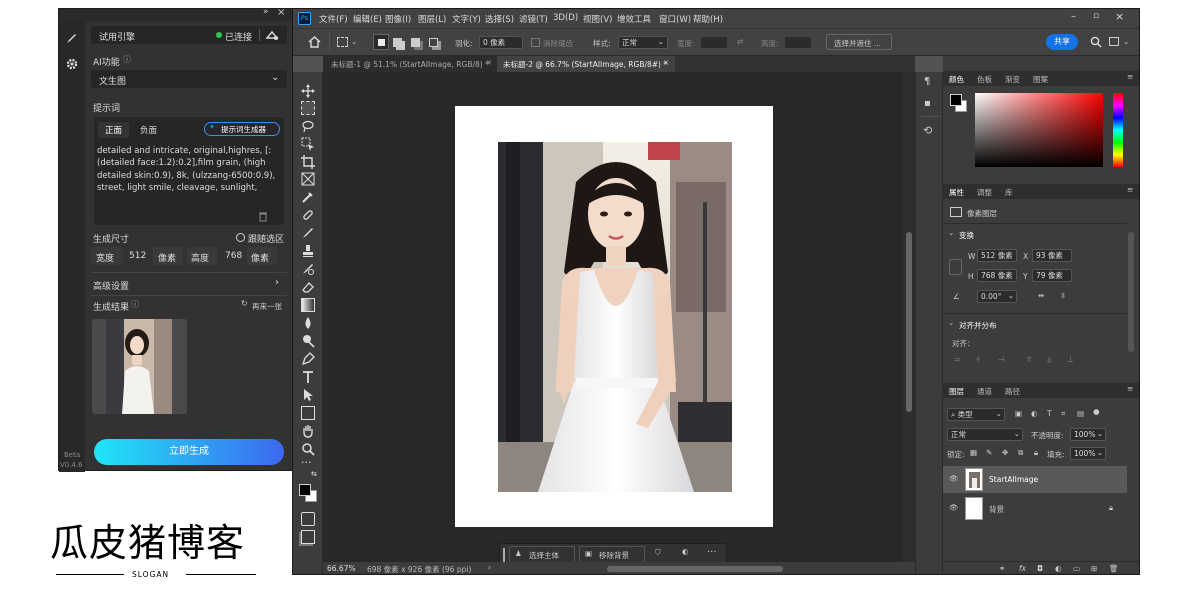 The width and height of the screenshot is (1200, 604). I want to click on height-input: 768, so click(233, 256).